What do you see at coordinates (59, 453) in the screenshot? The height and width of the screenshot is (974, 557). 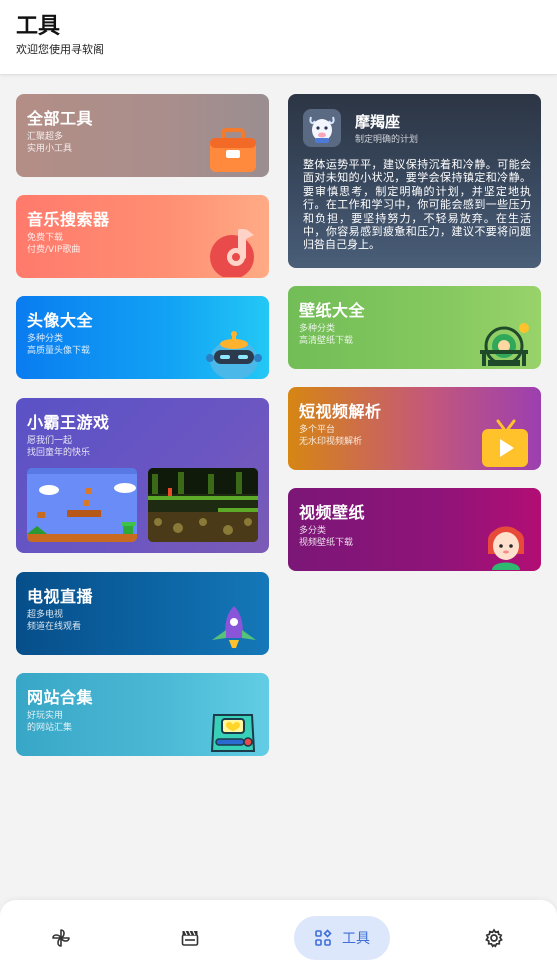 I see `card-desc-line2: 找回童年的快乐` at bounding box center [59, 453].